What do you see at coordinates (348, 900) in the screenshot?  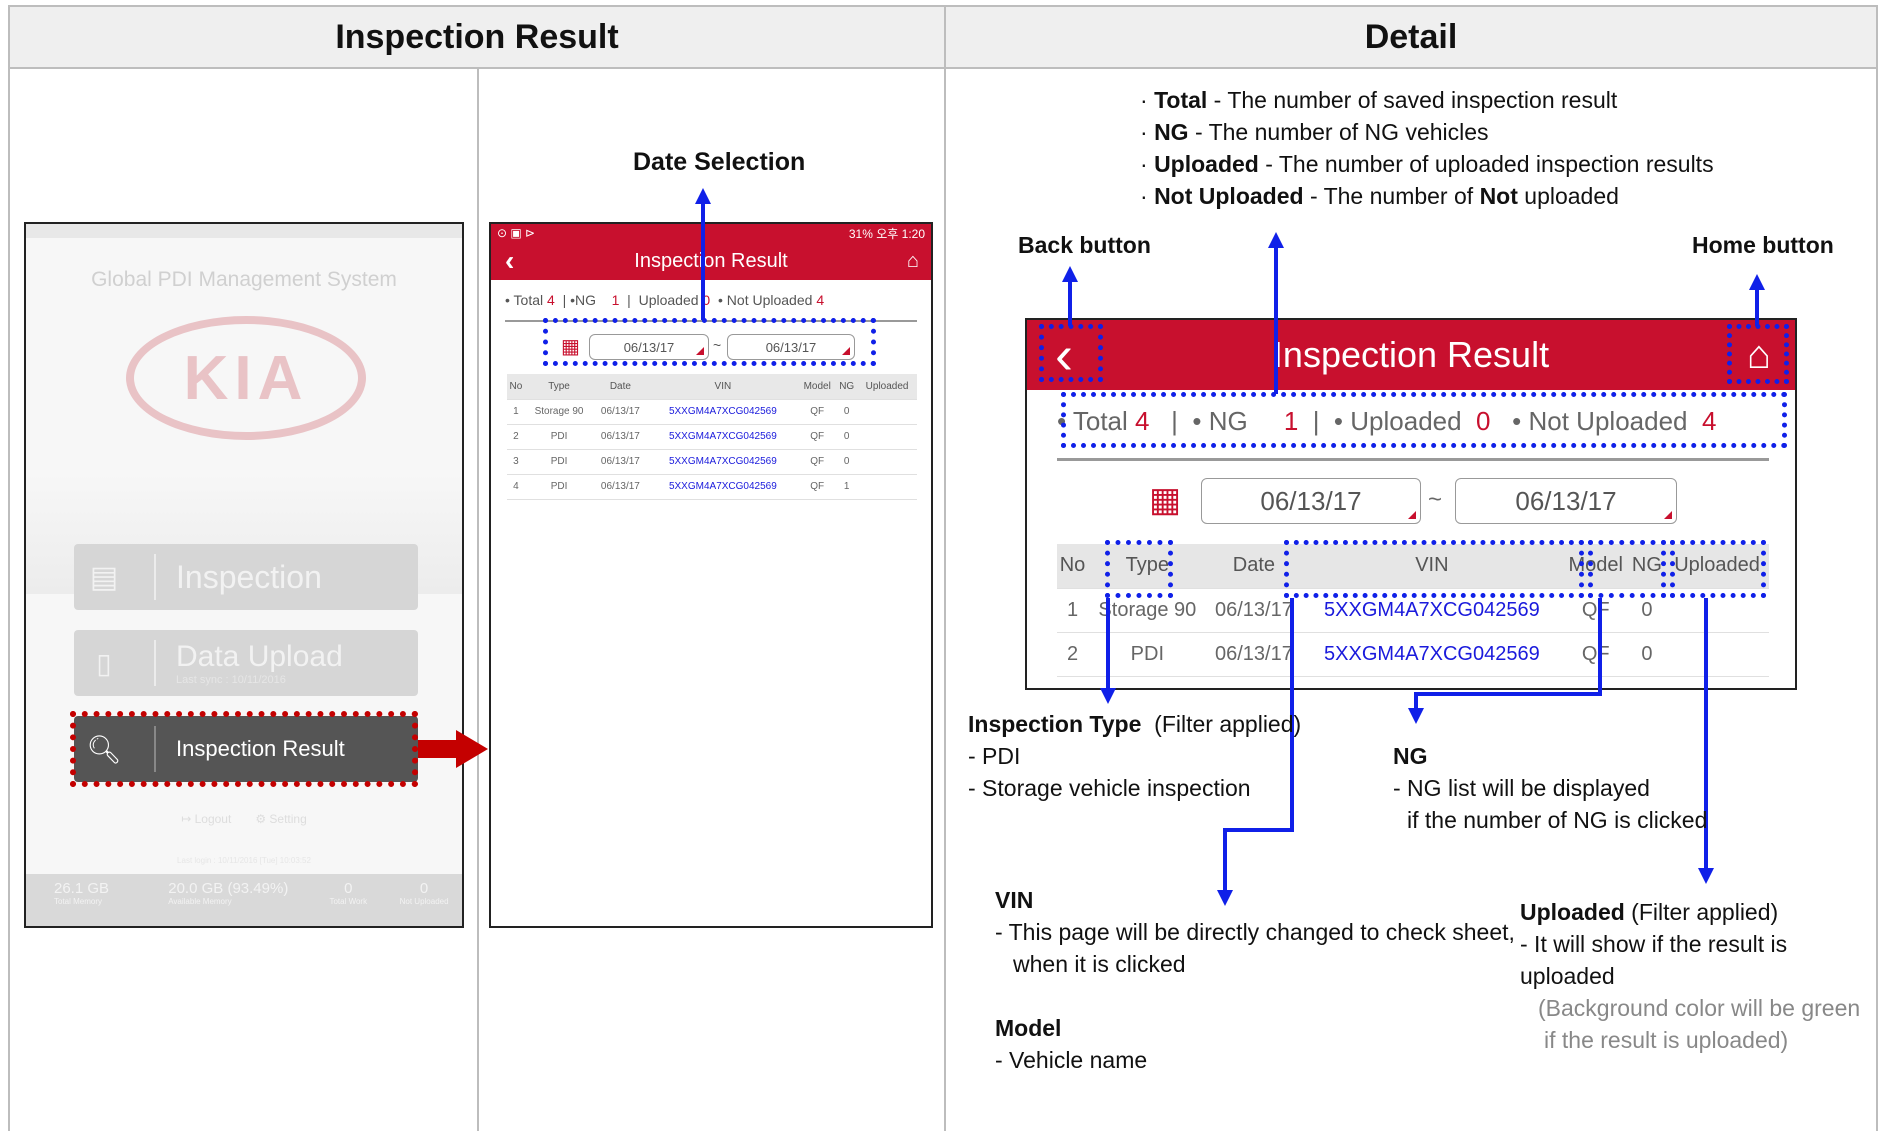 I see `stat-total-work: 0 Total Work` at bounding box center [348, 900].